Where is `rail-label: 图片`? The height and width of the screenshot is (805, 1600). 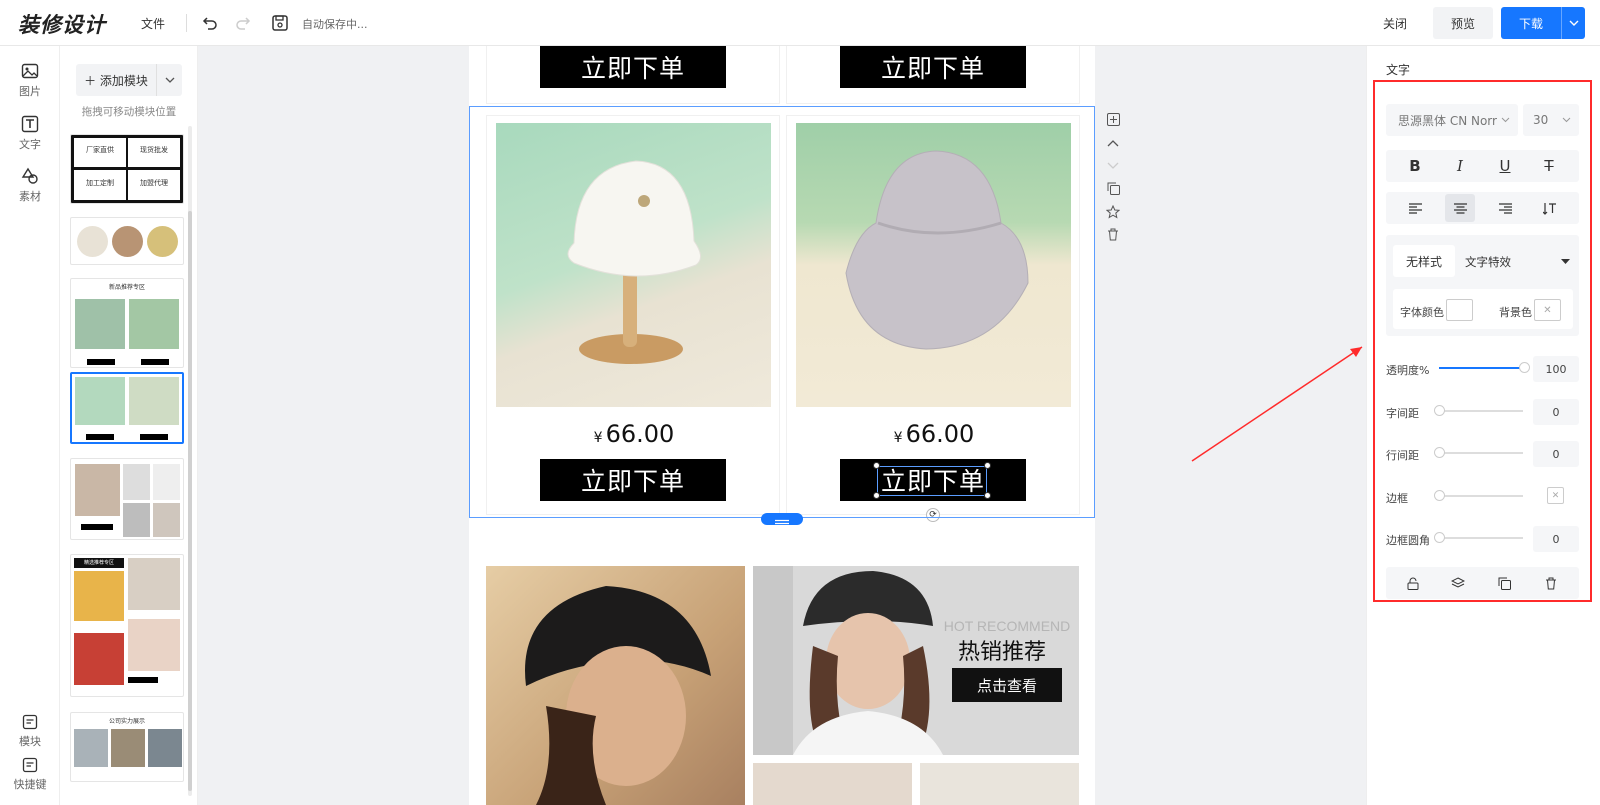
rail-label: 图片 is located at coordinates (30, 91).